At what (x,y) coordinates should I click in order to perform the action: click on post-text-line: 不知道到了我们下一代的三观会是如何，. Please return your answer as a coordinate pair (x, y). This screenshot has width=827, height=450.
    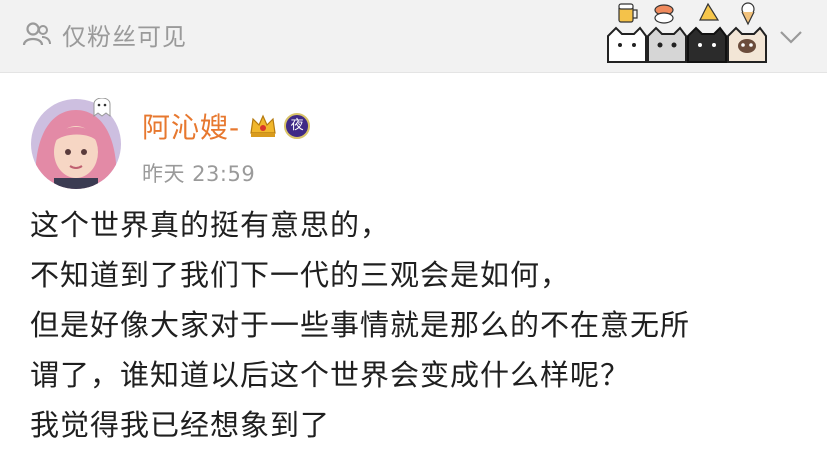
    Looking at the image, I should click on (300, 275).